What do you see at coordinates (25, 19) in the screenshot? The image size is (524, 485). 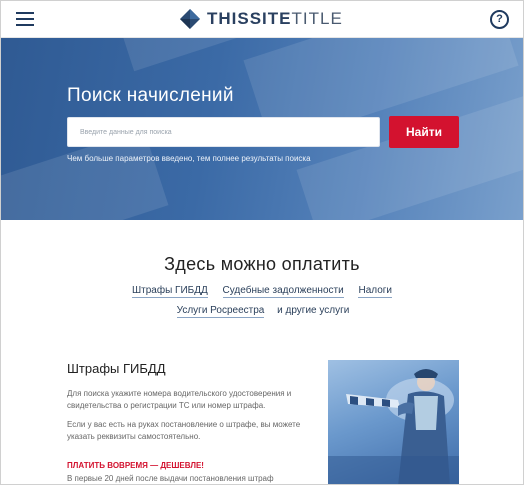 I see `hamburger-menu-icon` at bounding box center [25, 19].